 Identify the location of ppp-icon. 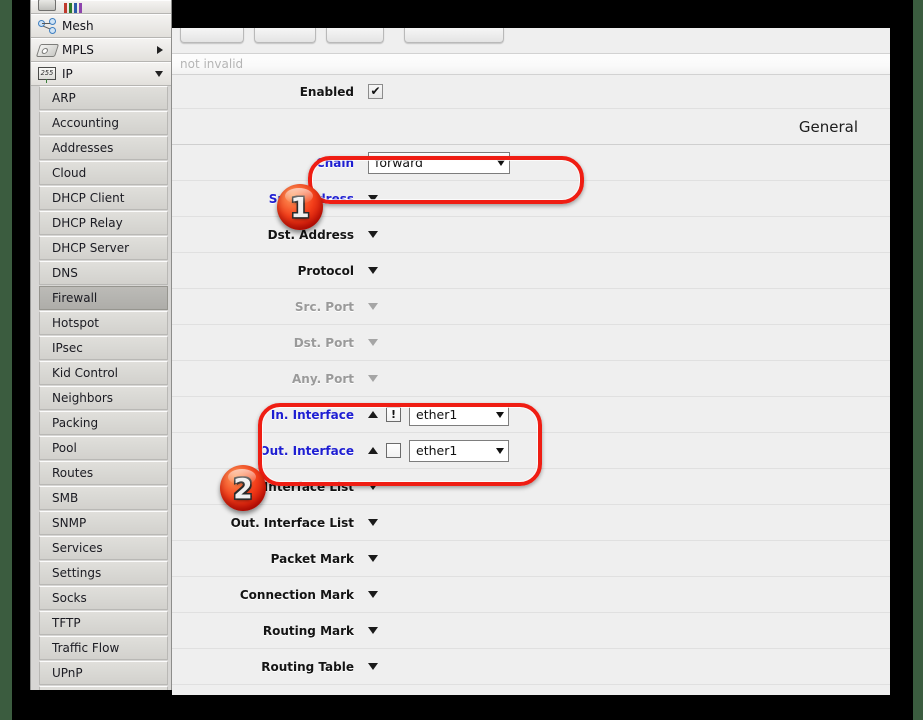
(47, 6).